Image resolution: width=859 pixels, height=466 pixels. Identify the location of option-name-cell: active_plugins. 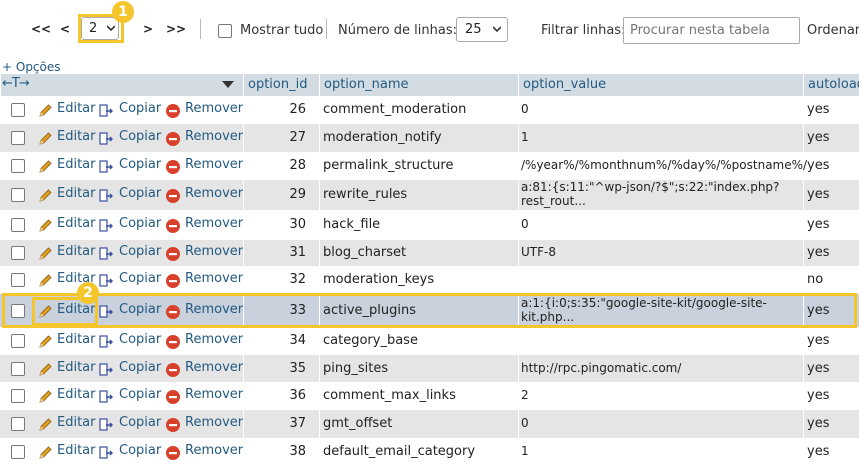
(369, 310).